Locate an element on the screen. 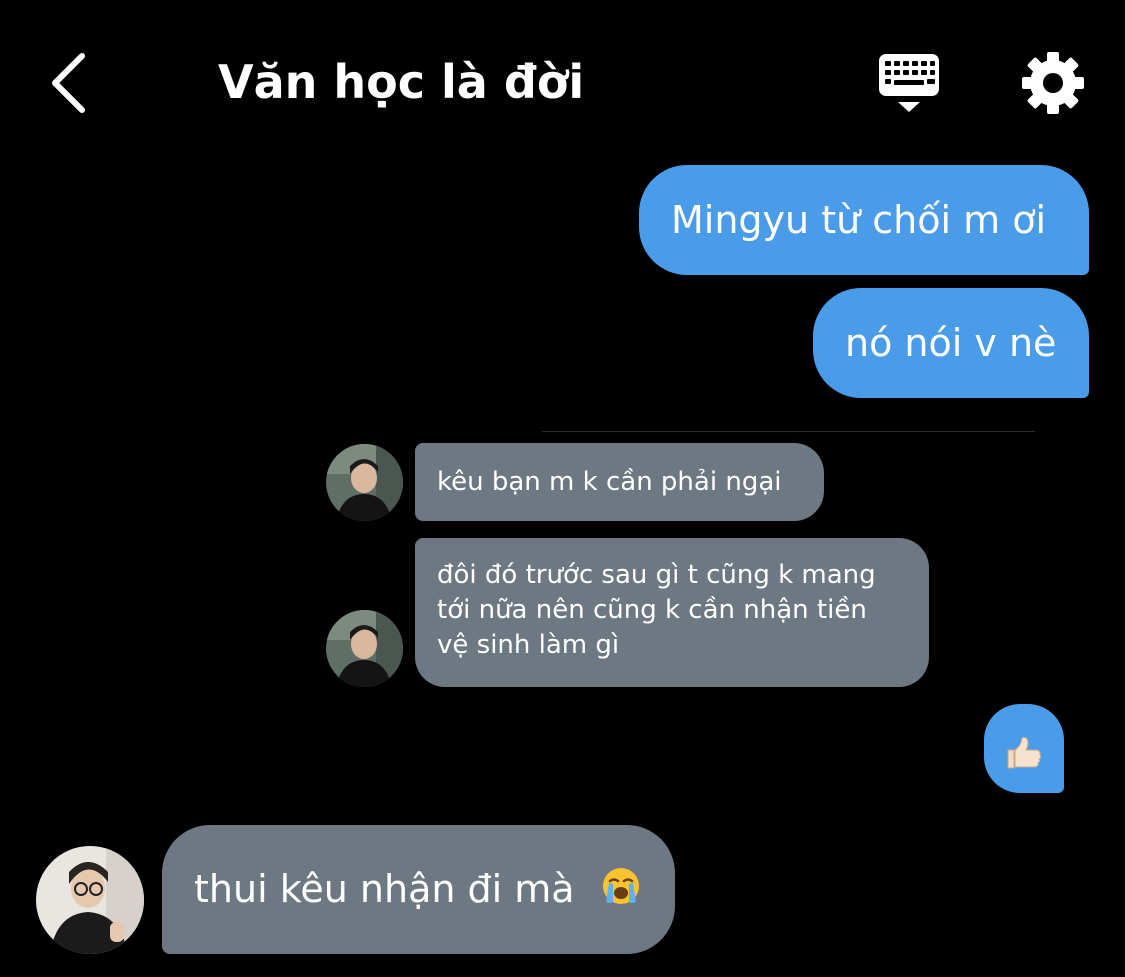 This screenshot has width=1125, height=977. message-line: đôi đó trước sau gì t cũng k mang is located at coordinates (656, 575).